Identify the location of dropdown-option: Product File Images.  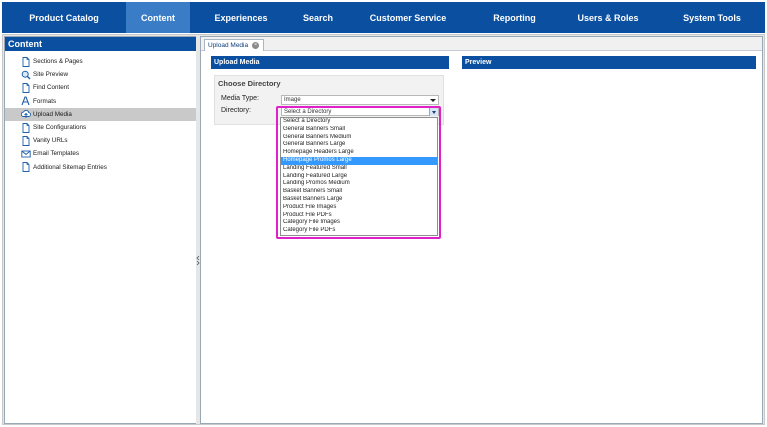
(359, 208).